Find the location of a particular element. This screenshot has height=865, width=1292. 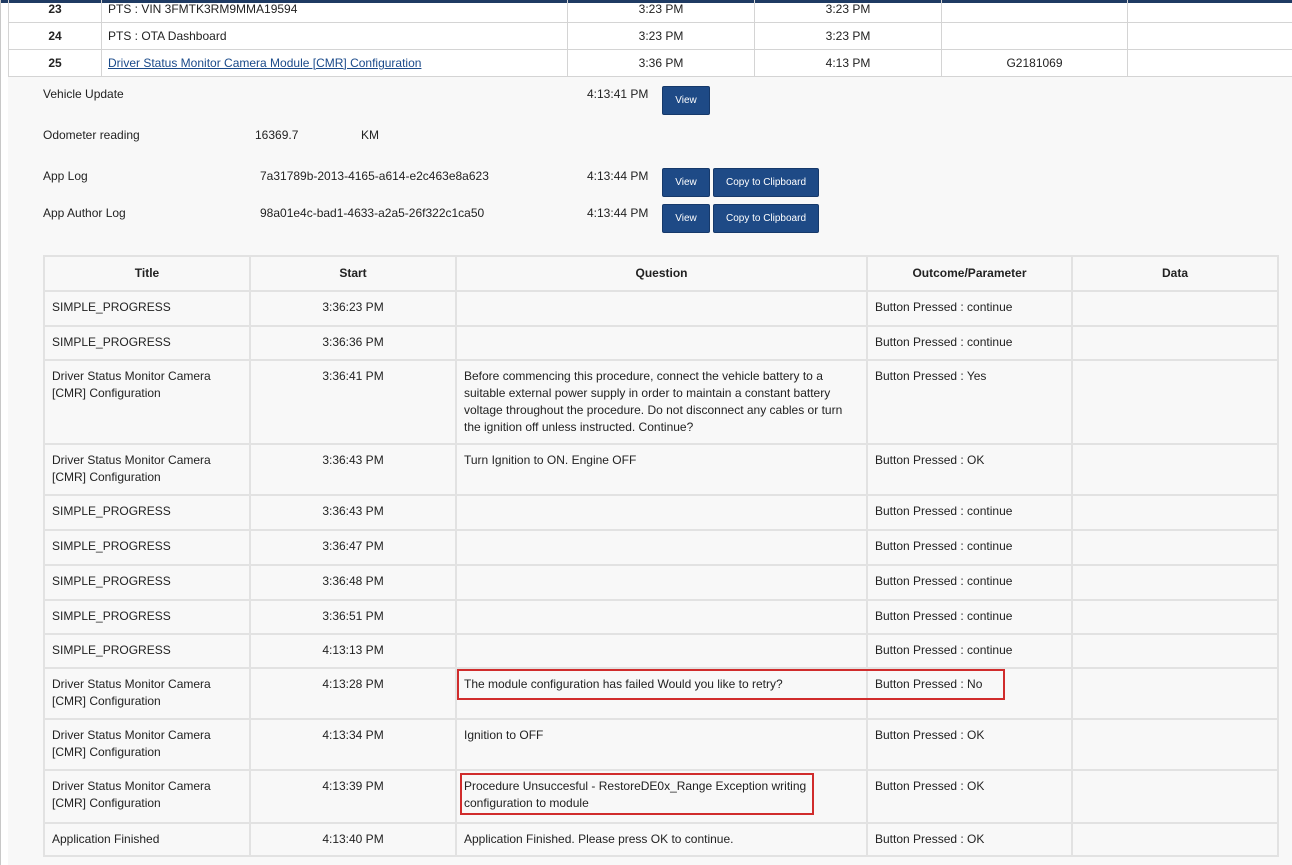

step-outcome-cell: Button Pressed : Yes is located at coordinates (969, 402).